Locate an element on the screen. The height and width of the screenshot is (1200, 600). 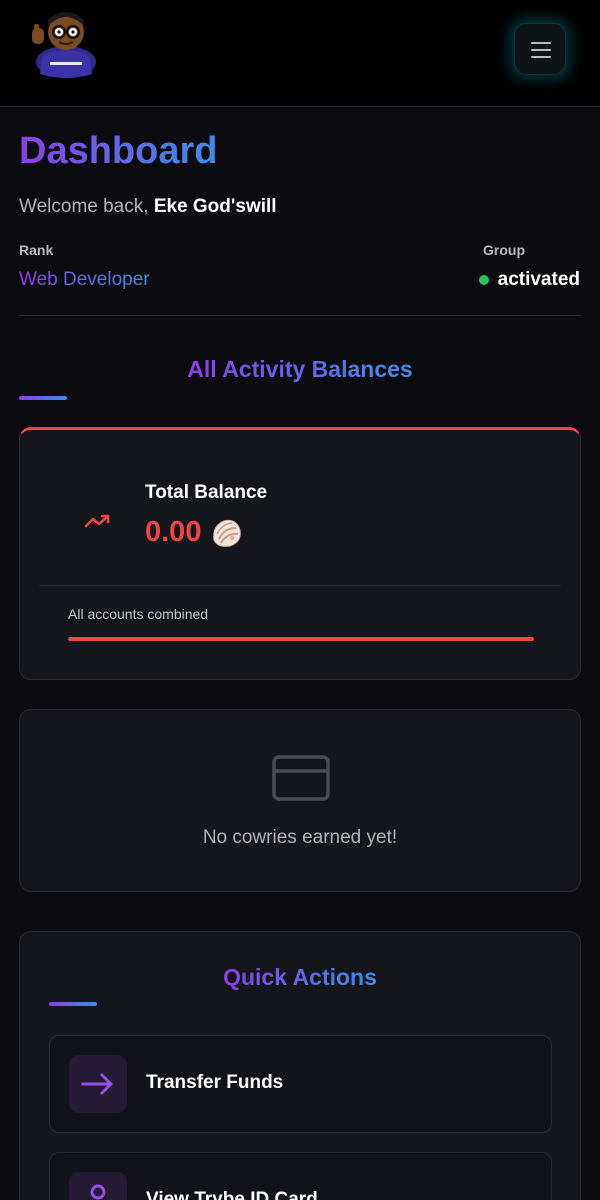
cowrie-shell-icon is located at coordinates (227, 533).